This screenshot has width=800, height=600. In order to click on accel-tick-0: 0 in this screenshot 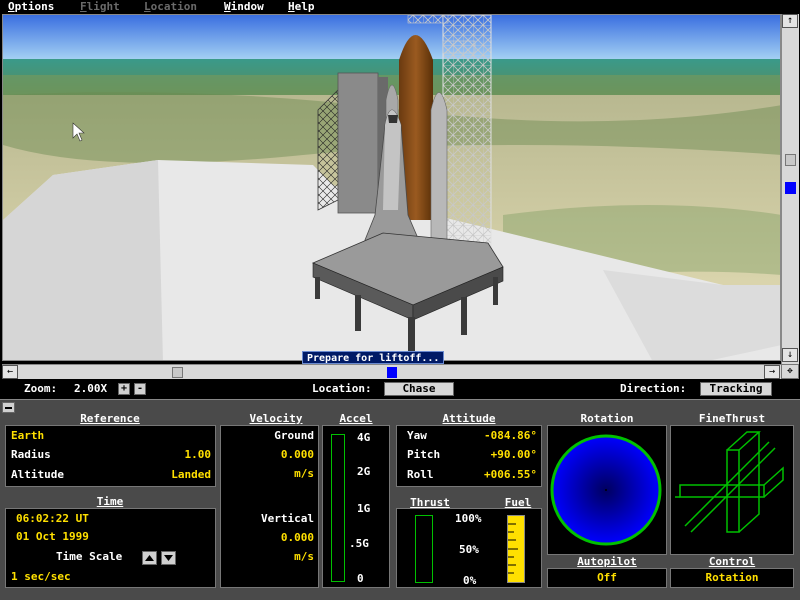, I will do `click(360, 578)`.